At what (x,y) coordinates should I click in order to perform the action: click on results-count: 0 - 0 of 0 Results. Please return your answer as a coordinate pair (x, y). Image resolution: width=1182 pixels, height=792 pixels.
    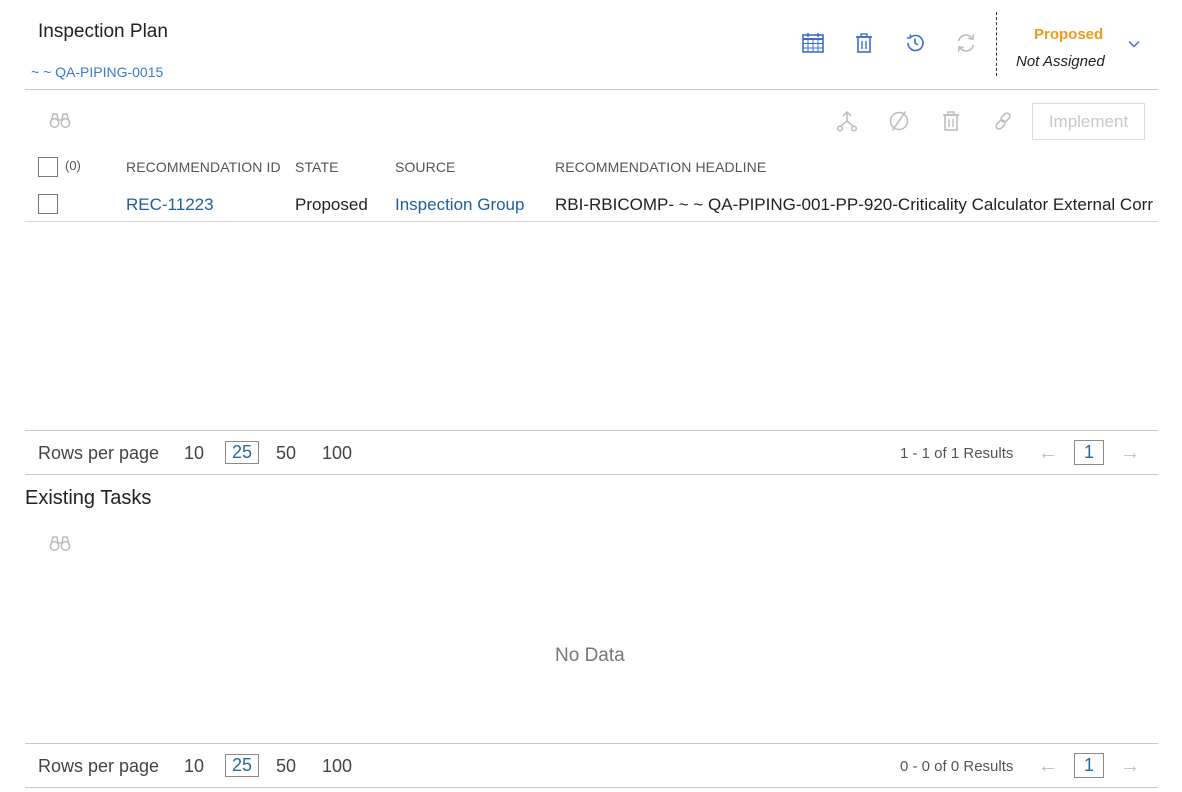
    Looking at the image, I should click on (957, 766).